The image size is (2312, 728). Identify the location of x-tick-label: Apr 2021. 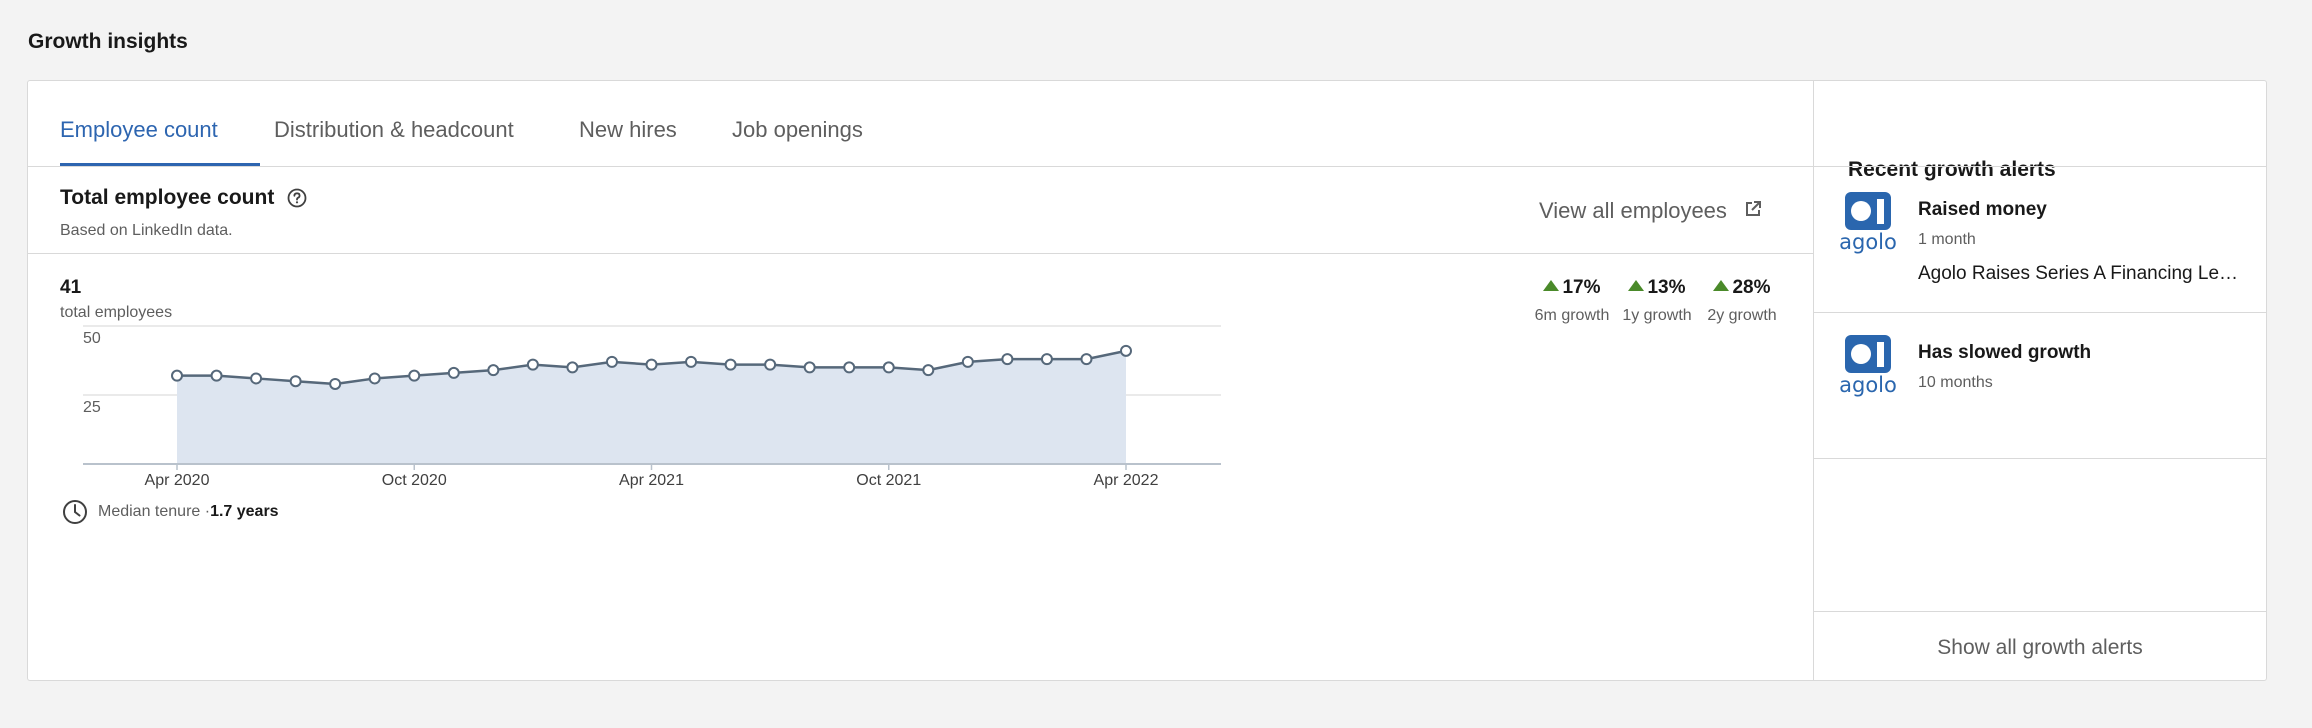
(651, 480).